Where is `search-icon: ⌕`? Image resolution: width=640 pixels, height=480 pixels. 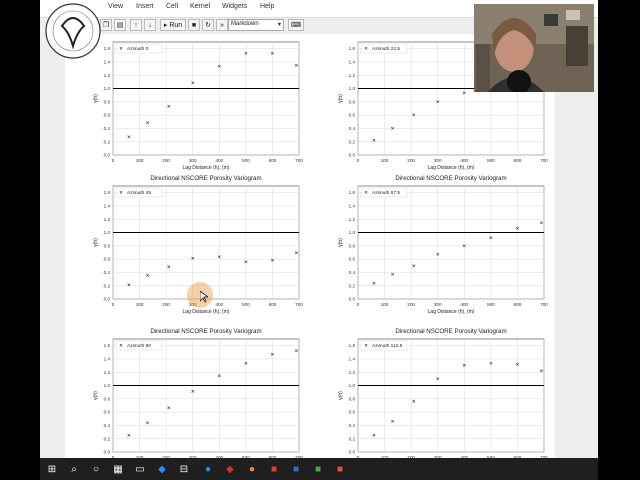 search-icon: ⌕ is located at coordinates (74, 469).